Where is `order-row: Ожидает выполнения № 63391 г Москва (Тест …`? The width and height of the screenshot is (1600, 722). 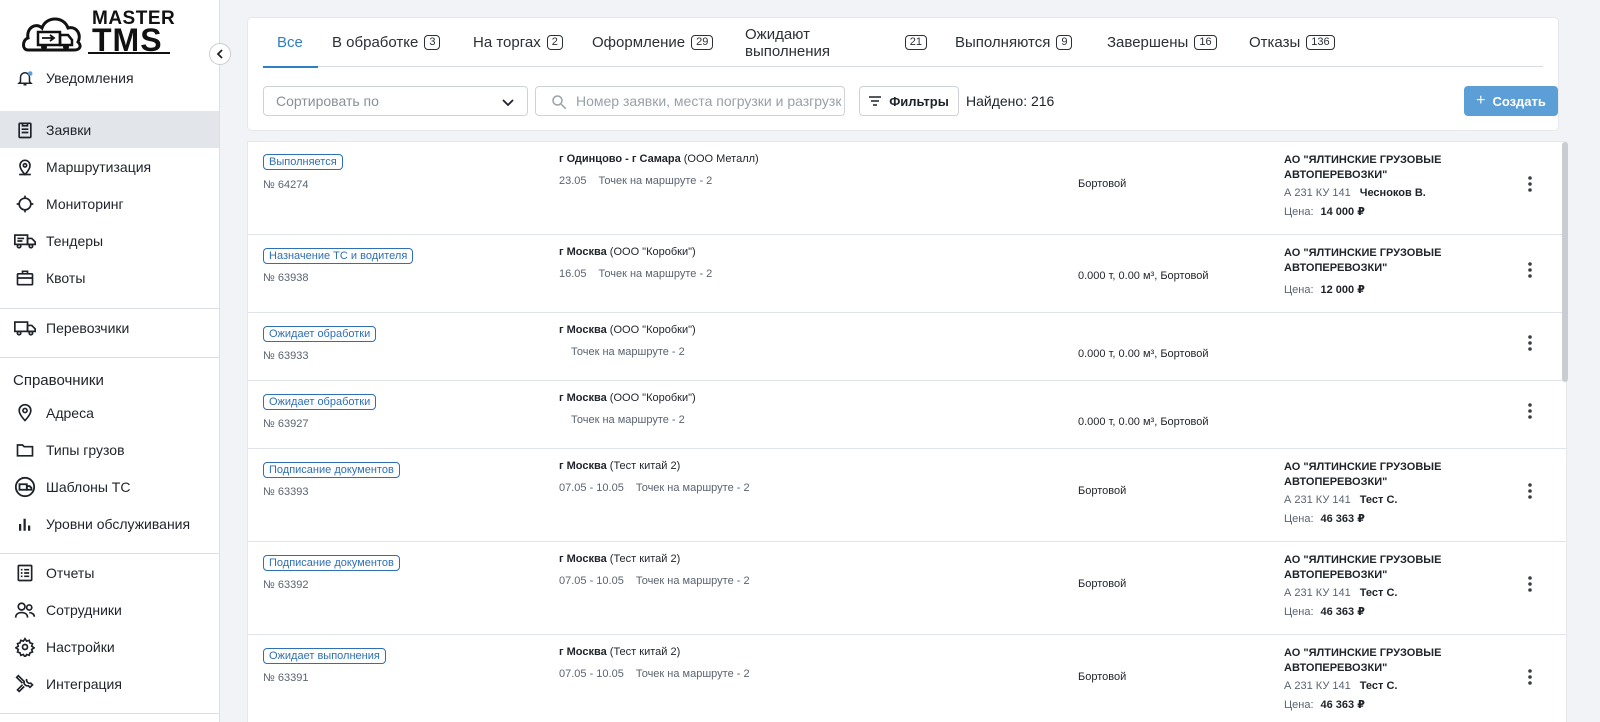 order-row: Ожидает выполнения № 63391 г Москва (Тест … is located at coordinates (907, 678).